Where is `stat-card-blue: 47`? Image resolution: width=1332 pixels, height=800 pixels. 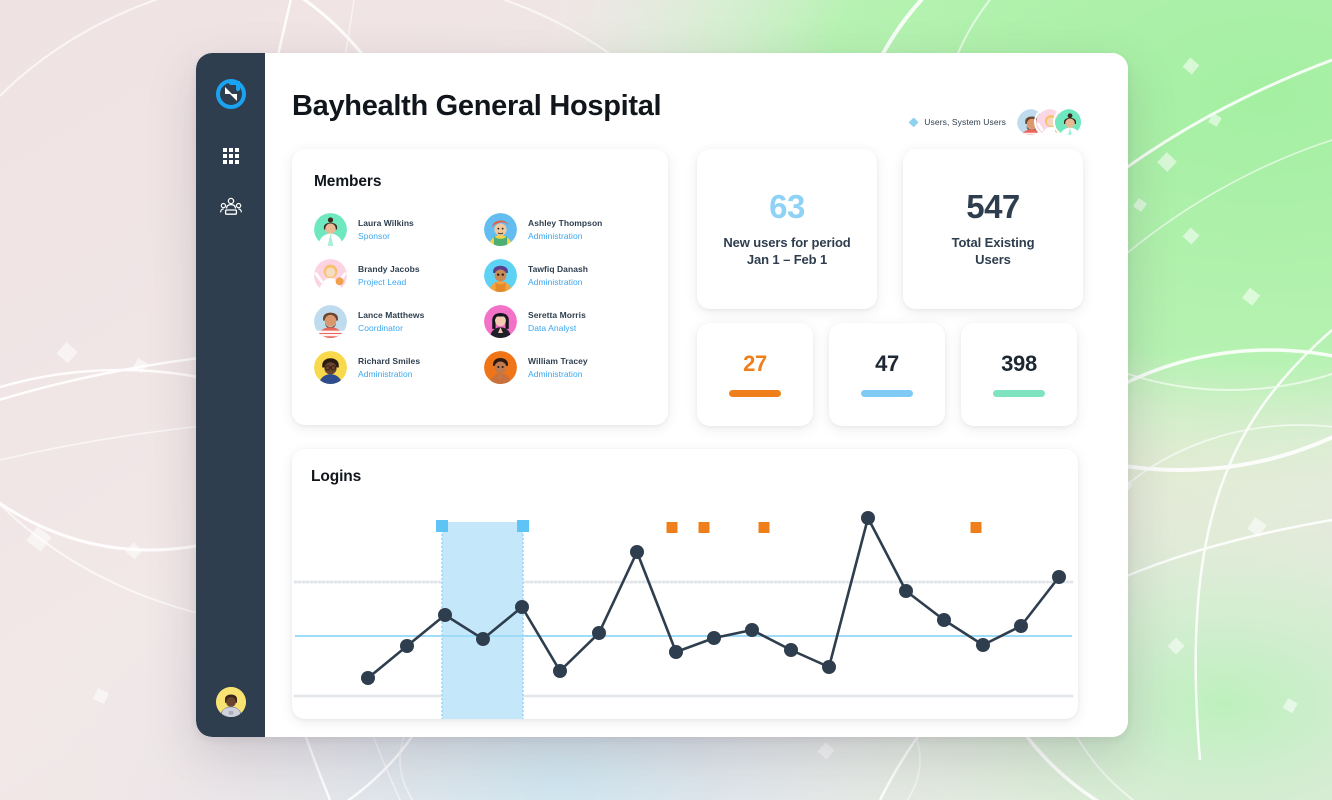 stat-card-blue: 47 is located at coordinates (887, 374).